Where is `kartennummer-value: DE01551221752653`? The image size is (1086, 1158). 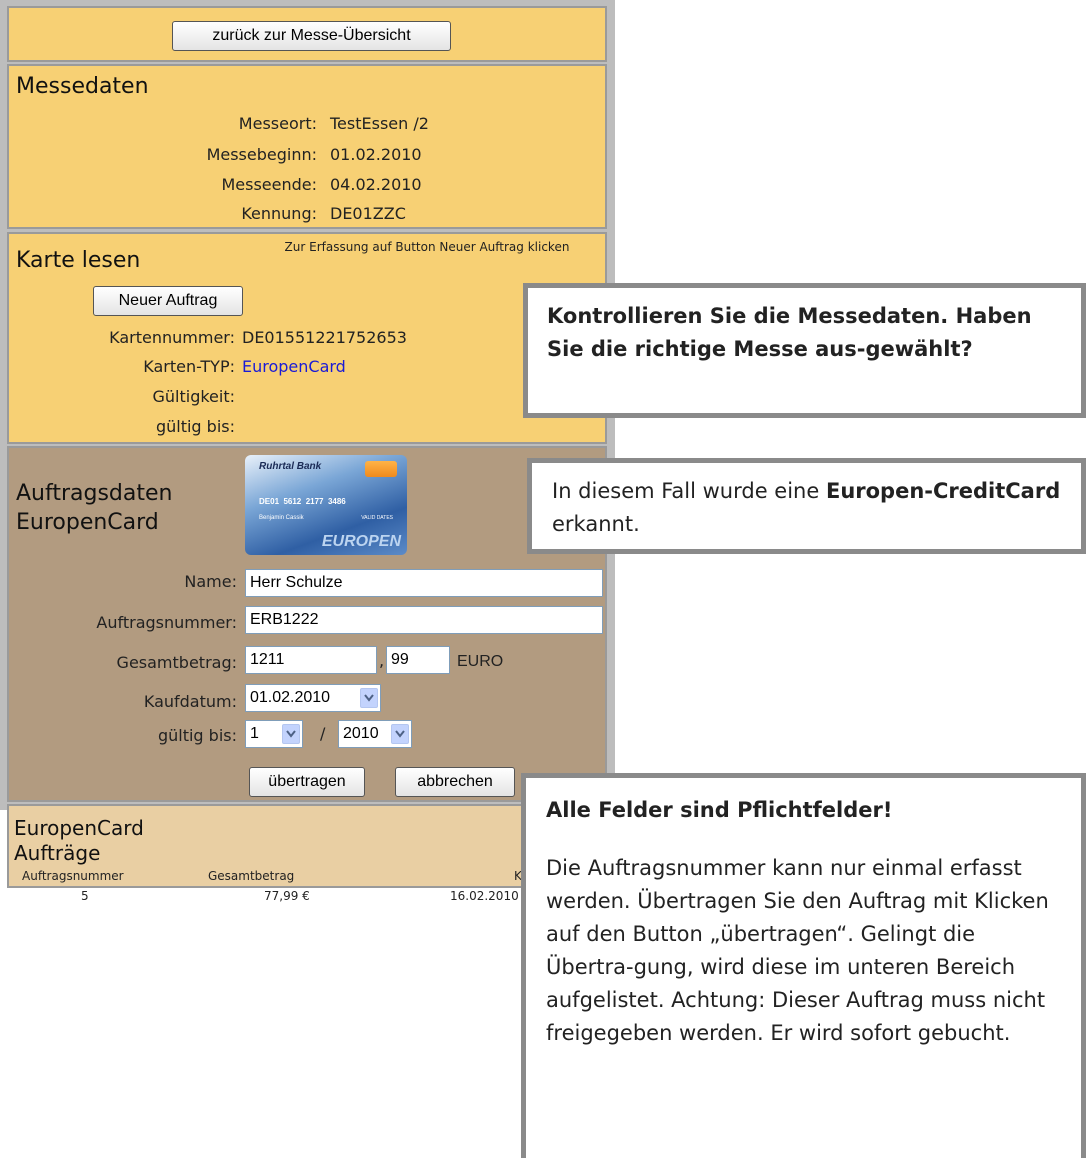
kartennummer-value: DE01551221752653 is located at coordinates (324, 337).